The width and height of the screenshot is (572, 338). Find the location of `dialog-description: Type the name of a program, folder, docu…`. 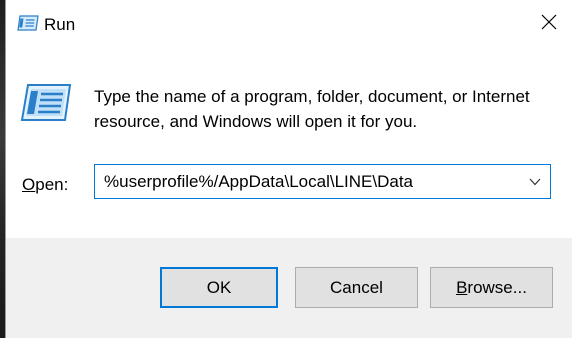

dialog-description: Type the name of a program, folder, docu… is located at coordinates (312, 109).